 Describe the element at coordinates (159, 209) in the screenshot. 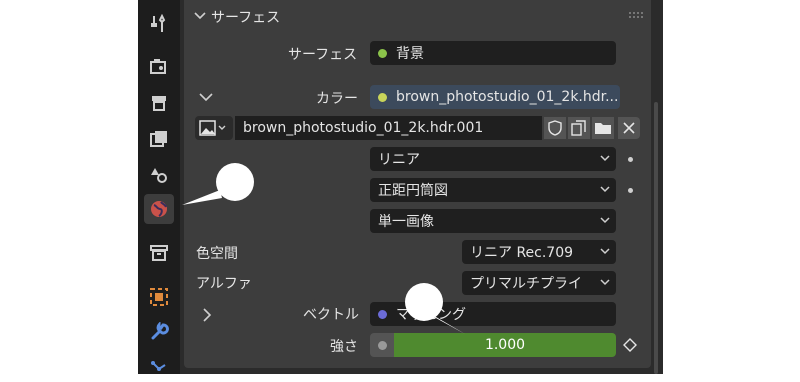

I see `world-icon` at that location.